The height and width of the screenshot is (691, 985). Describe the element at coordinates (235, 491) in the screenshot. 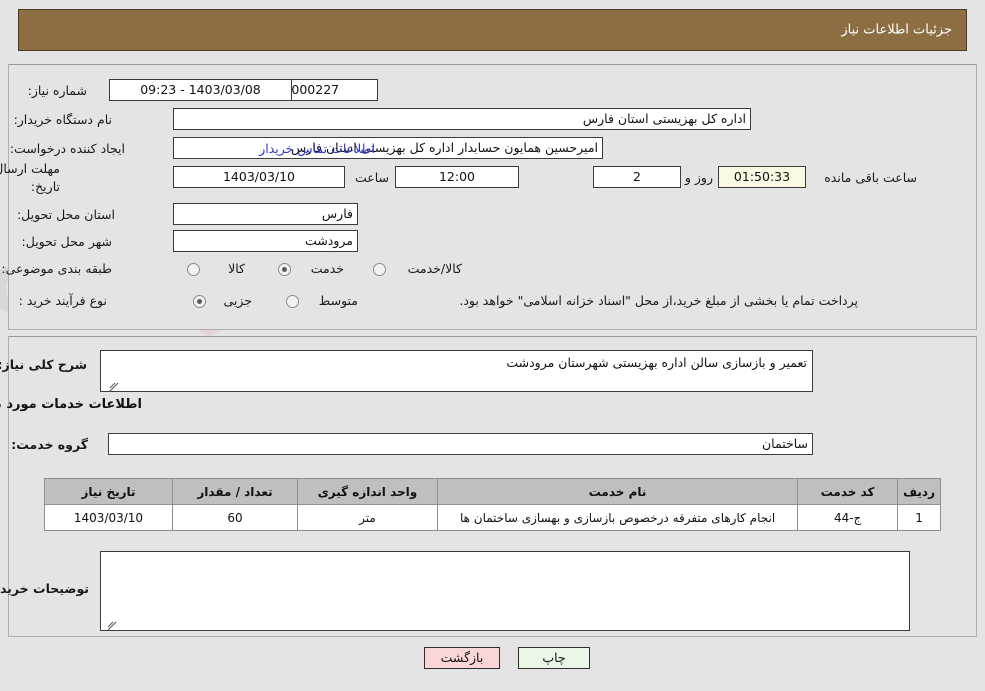

I see `col-quantity: تعداد / مقدار` at that location.